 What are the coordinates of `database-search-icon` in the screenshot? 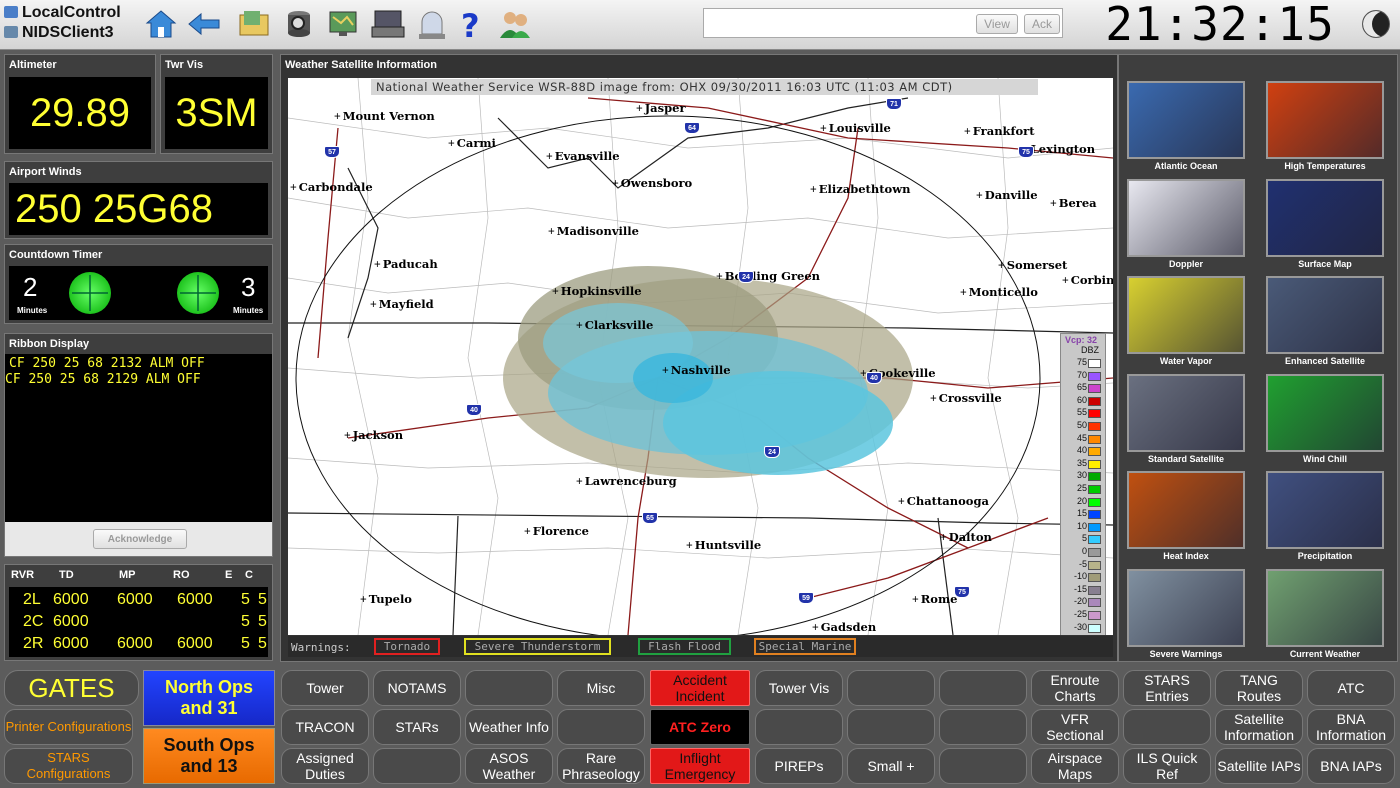 It's located at (299, 24).